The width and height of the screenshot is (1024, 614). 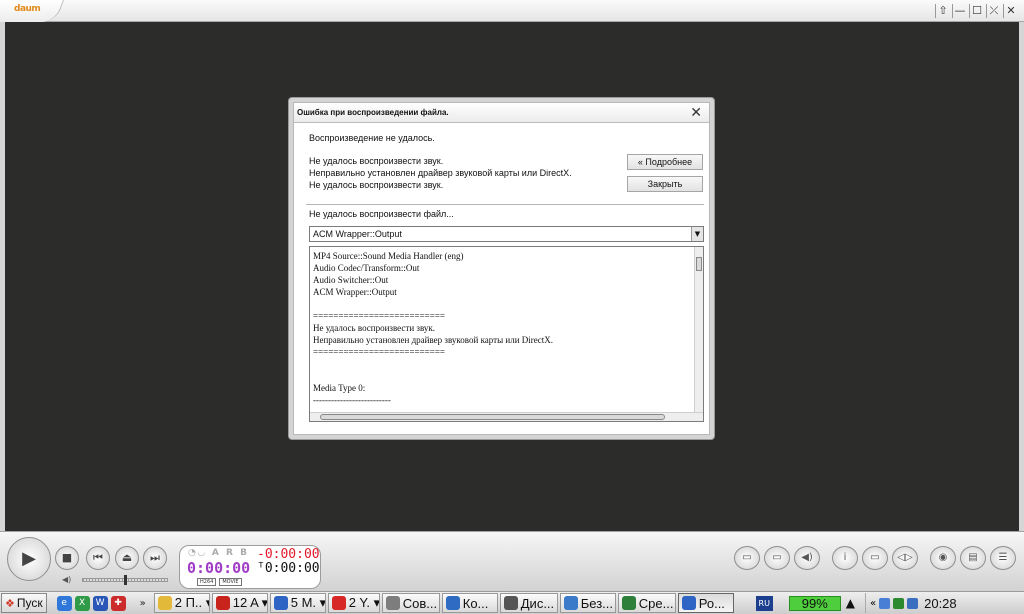 What do you see at coordinates (374, 328) in the screenshot?
I see `log-line: Не удалось воспроизвести звук.` at bounding box center [374, 328].